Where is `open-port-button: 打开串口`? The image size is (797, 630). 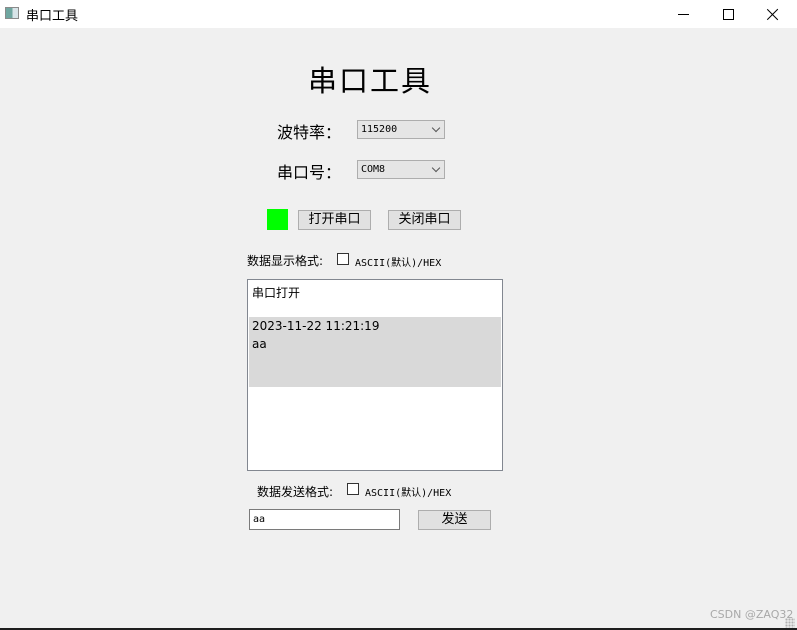
open-port-button: 打开串口 is located at coordinates (334, 220).